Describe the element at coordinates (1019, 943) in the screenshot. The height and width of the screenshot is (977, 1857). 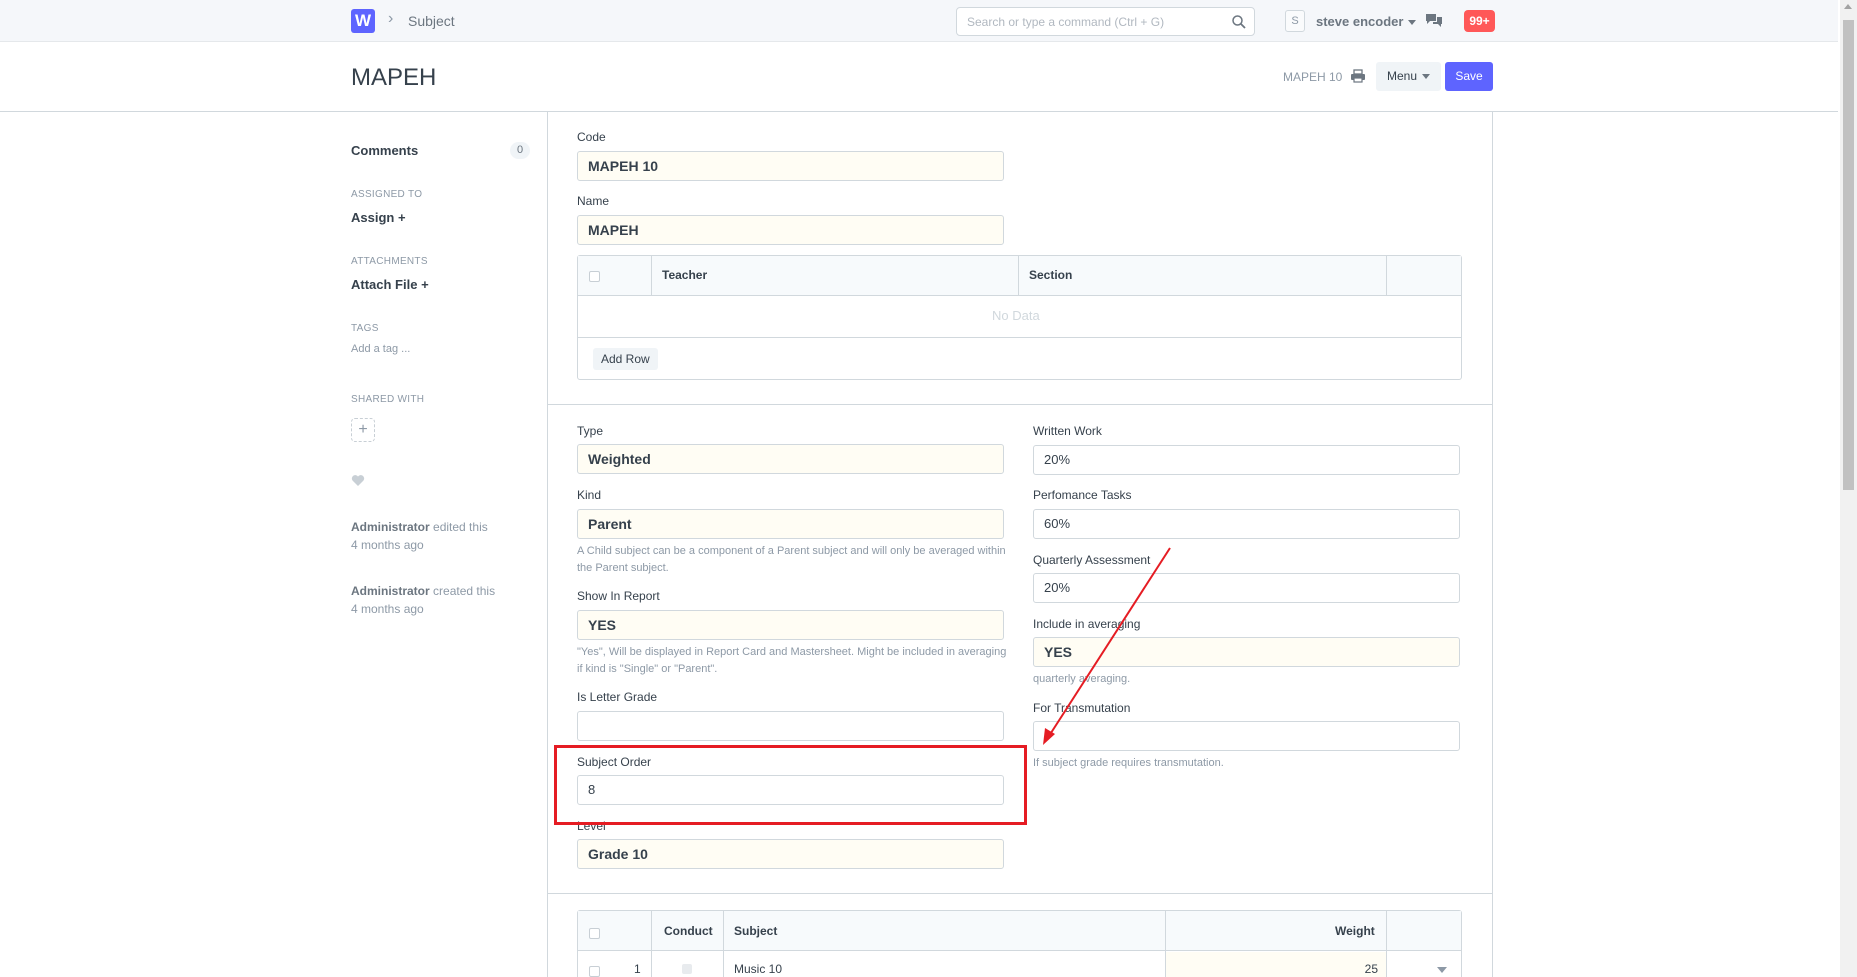
I see `components-grid: Conduct Subject Weight 1 Music 10 25` at that location.